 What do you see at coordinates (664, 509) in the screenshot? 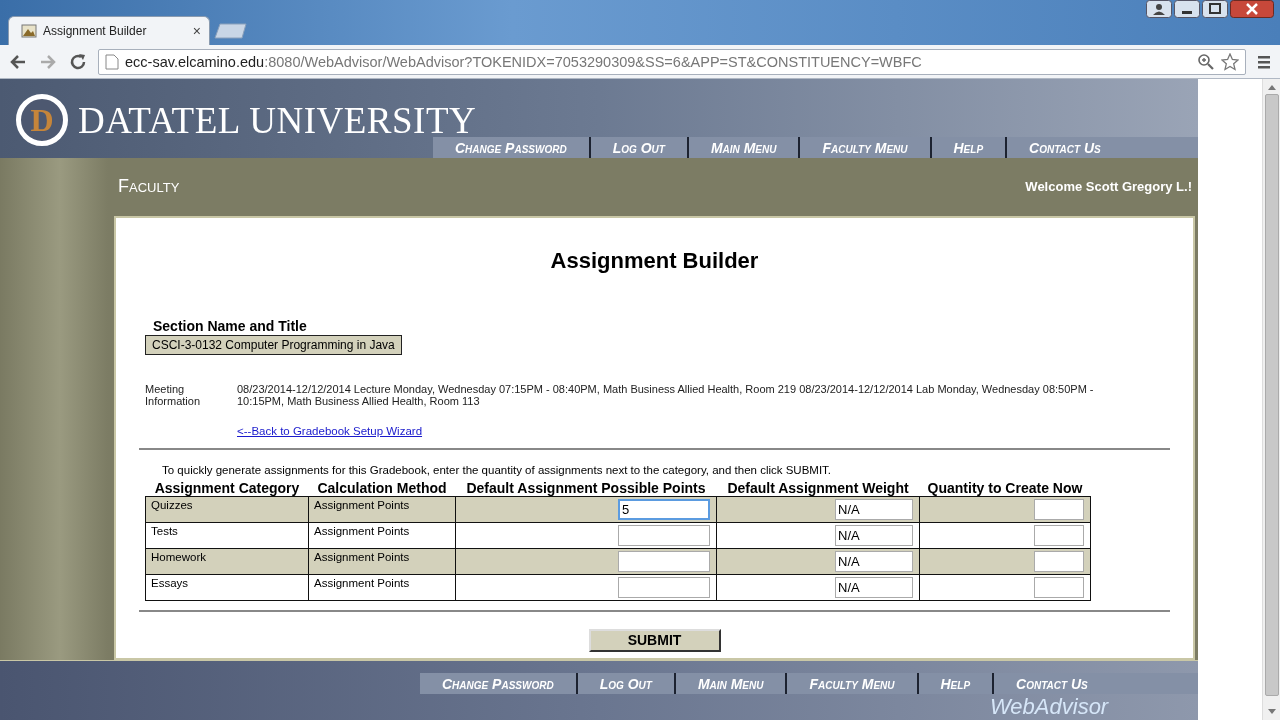
I see `points-field: 5` at bounding box center [664, 509].